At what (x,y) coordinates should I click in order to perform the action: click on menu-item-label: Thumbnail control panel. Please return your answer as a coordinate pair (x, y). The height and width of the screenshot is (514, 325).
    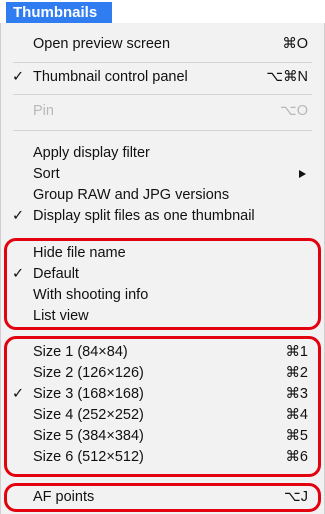
    Looking at the image, I should click on (110, 77).